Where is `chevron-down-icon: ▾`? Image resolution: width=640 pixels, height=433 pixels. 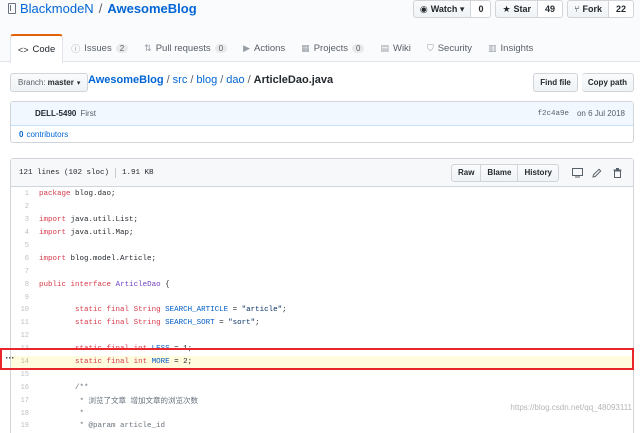 chevron-down-icon: ▾ is located at coordinates (78, 83).